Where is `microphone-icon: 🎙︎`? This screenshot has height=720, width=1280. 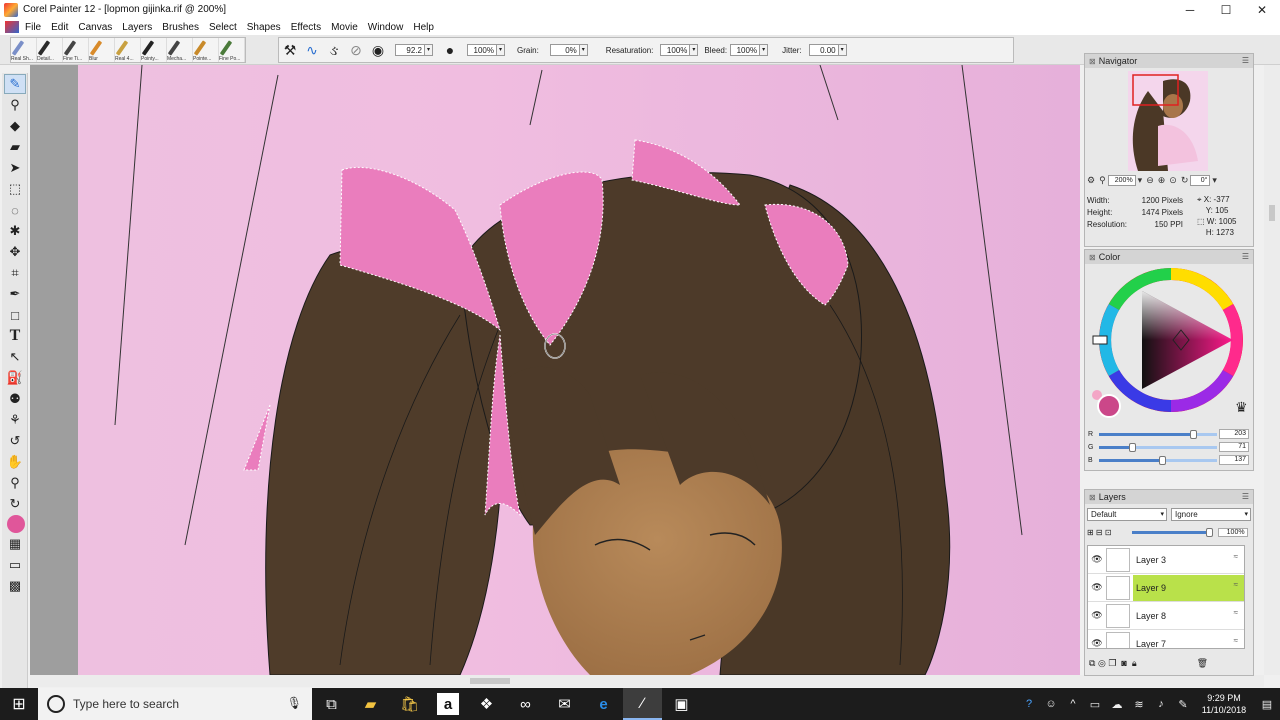 microphone-icon: 🎙︎ is located at coordinates (294, 703).